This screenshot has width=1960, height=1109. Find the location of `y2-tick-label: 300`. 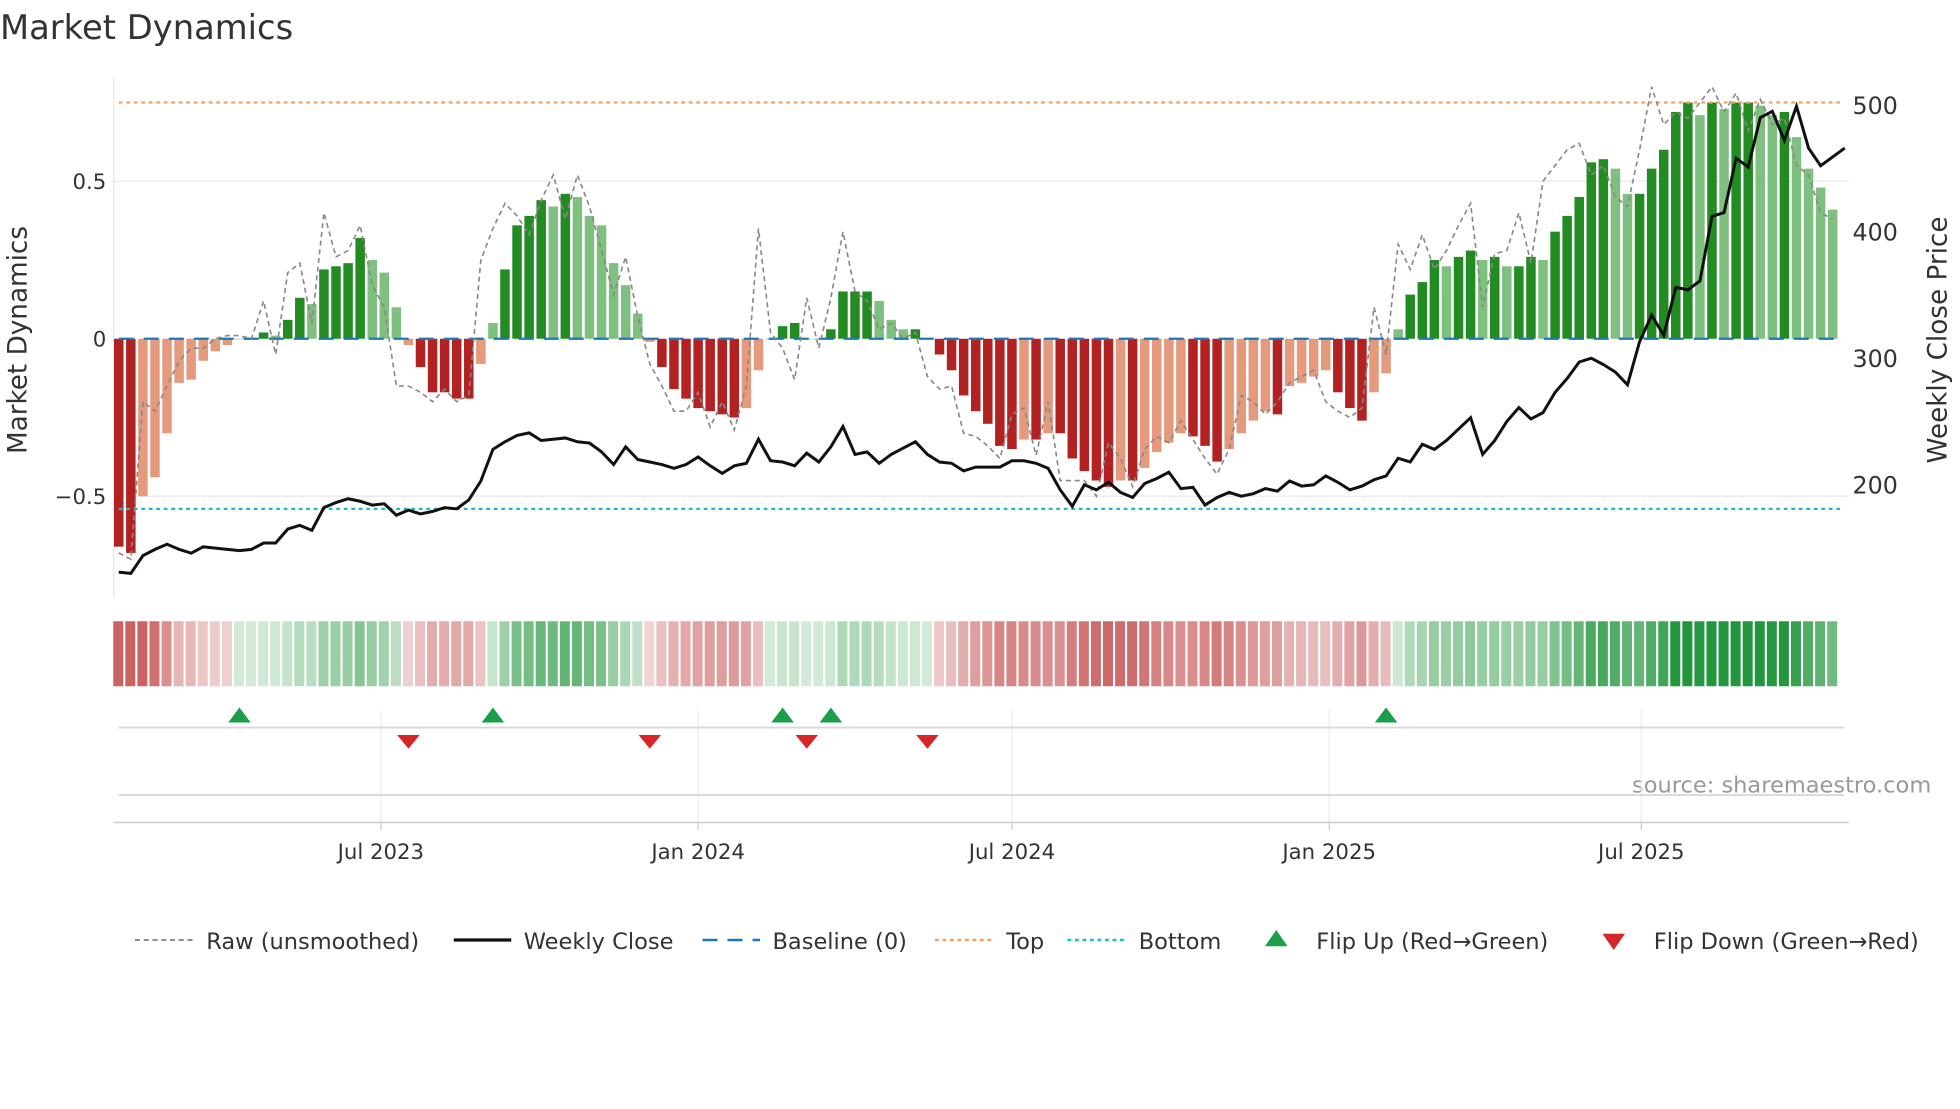

y2-tick-label: 300 is located at coordinates (1875, 359).